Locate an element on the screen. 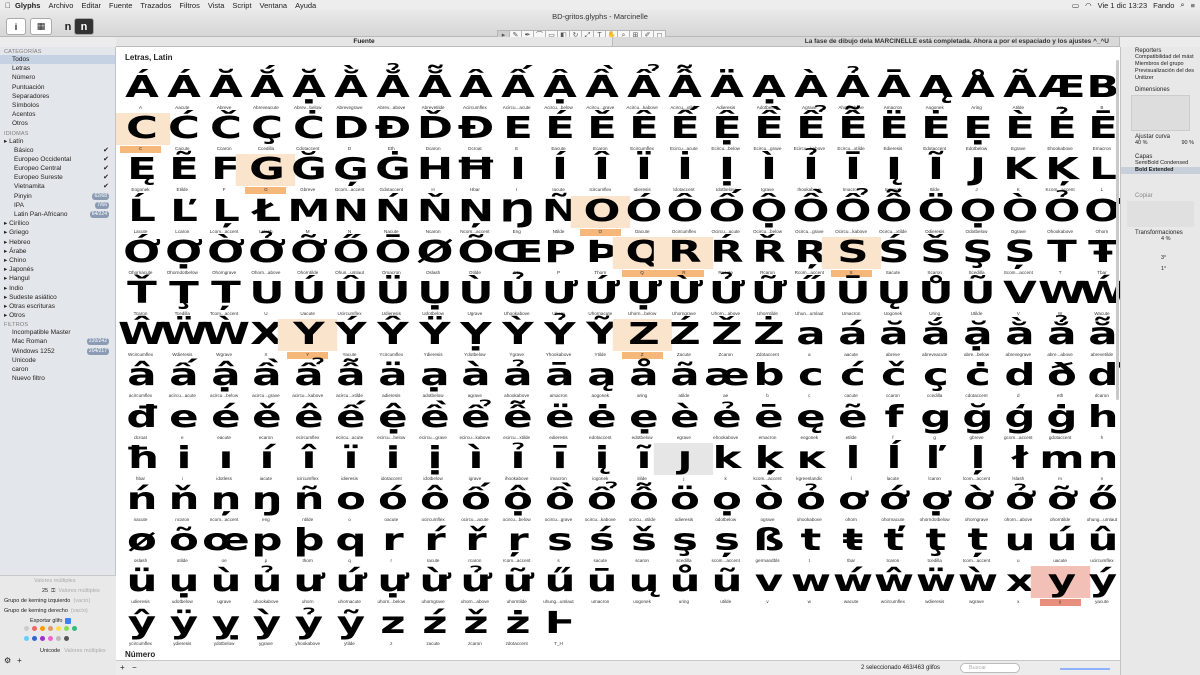 This screenshot has height=675, width=1200. sidebar-item: ▸ Chino is located at coordinates (57, 260).